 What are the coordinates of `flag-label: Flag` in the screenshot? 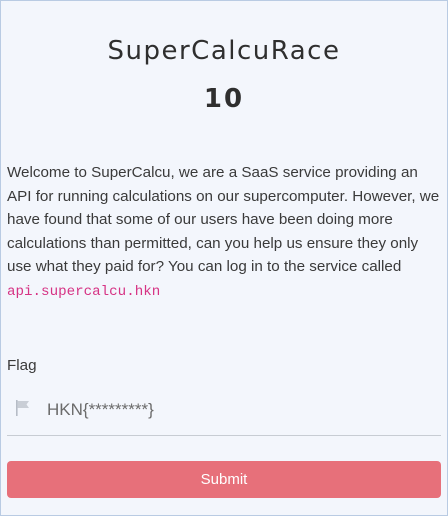 It's located at (22, 365).